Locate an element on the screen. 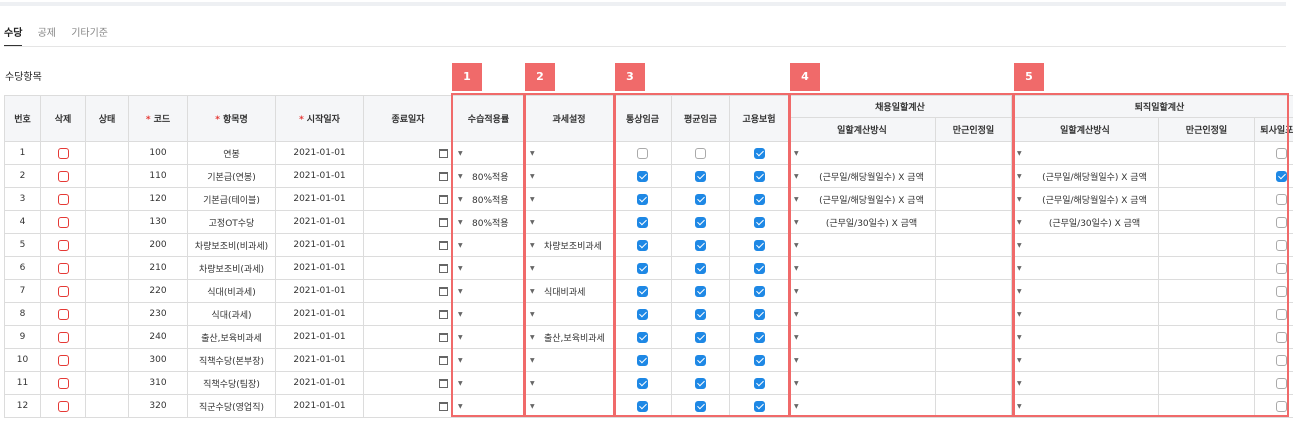 This screenshot has height=421, width=1293. cell-name: 직책수당(팀장) is located at coordinates (231, 383).